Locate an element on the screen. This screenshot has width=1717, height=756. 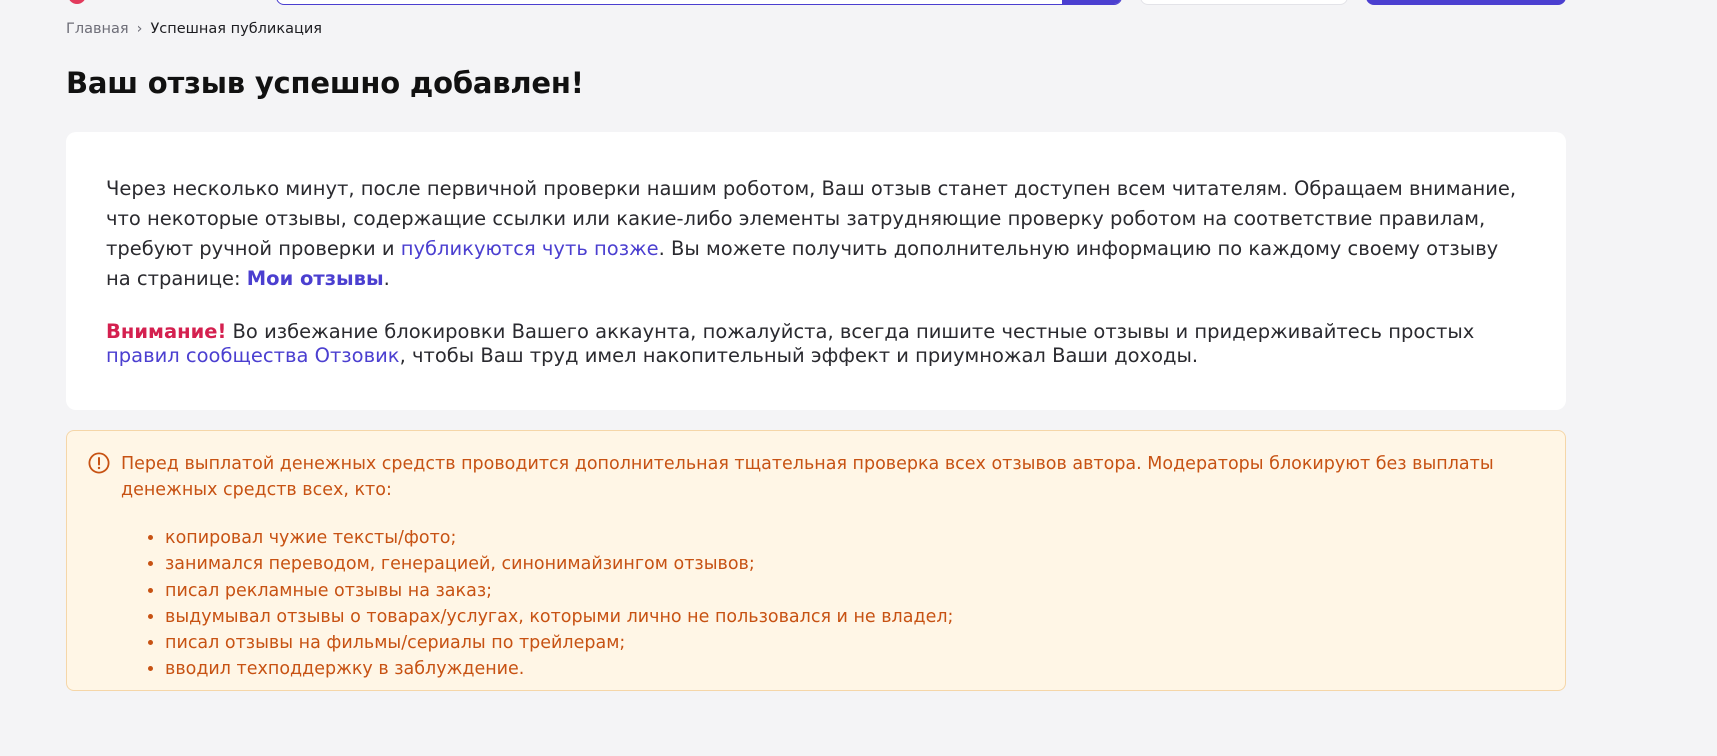
warning-list-item: вводил техподдержку в заблуждение. is located at coordinates (559, 669).